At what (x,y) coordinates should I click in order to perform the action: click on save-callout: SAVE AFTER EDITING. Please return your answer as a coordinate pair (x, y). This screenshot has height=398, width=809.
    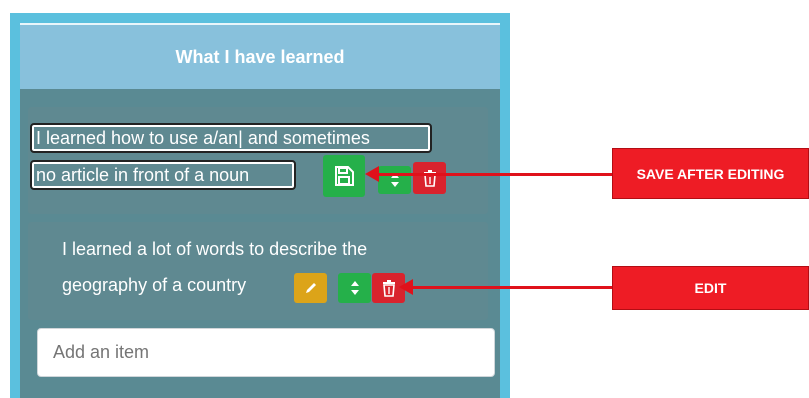
    Looking at the image, I should click on (710, 173).